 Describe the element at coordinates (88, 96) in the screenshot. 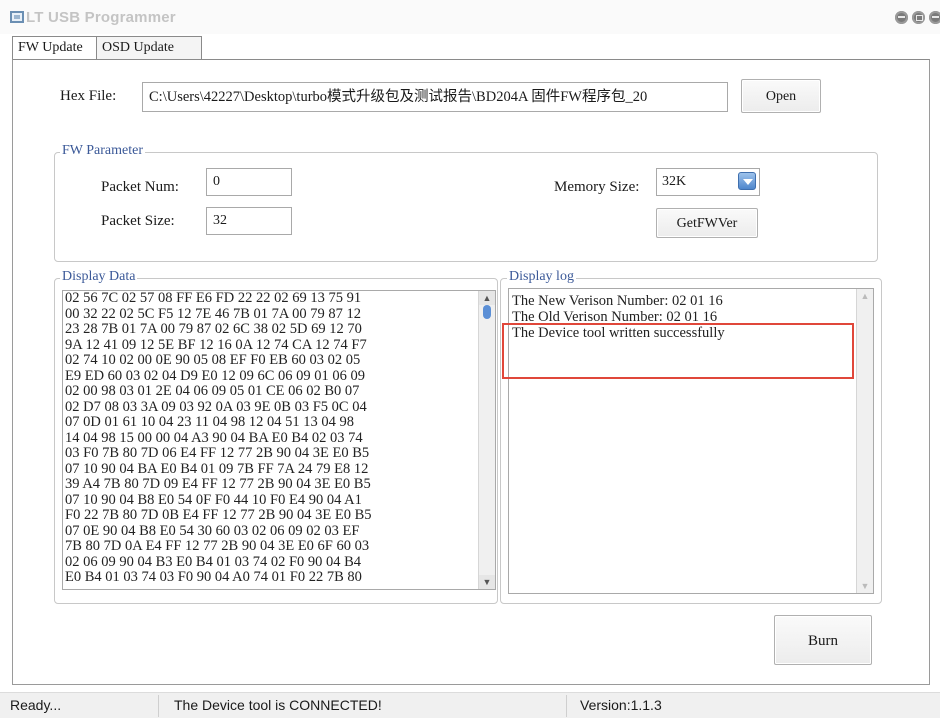

I see `hex-file-label: Hex File:` at that location.